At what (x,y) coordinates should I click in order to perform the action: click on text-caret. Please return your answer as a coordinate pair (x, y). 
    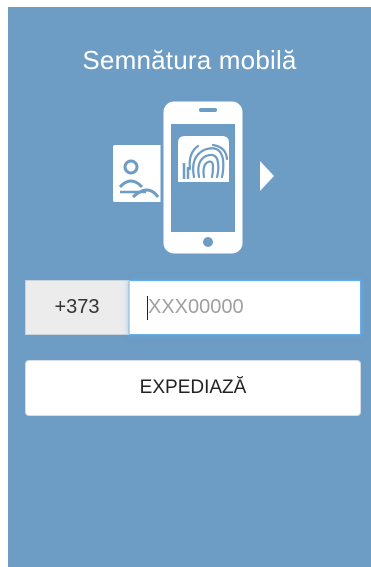
    Looking at the image, I should click on (147, 308).